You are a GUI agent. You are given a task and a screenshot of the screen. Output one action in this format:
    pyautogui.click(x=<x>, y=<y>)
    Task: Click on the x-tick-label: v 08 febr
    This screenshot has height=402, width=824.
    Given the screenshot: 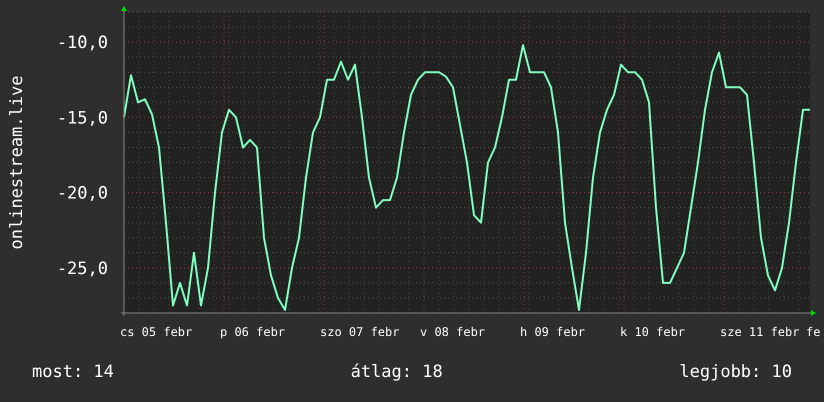 What is the action you would take?
    pyautogui.click(x=453, y=332)
    